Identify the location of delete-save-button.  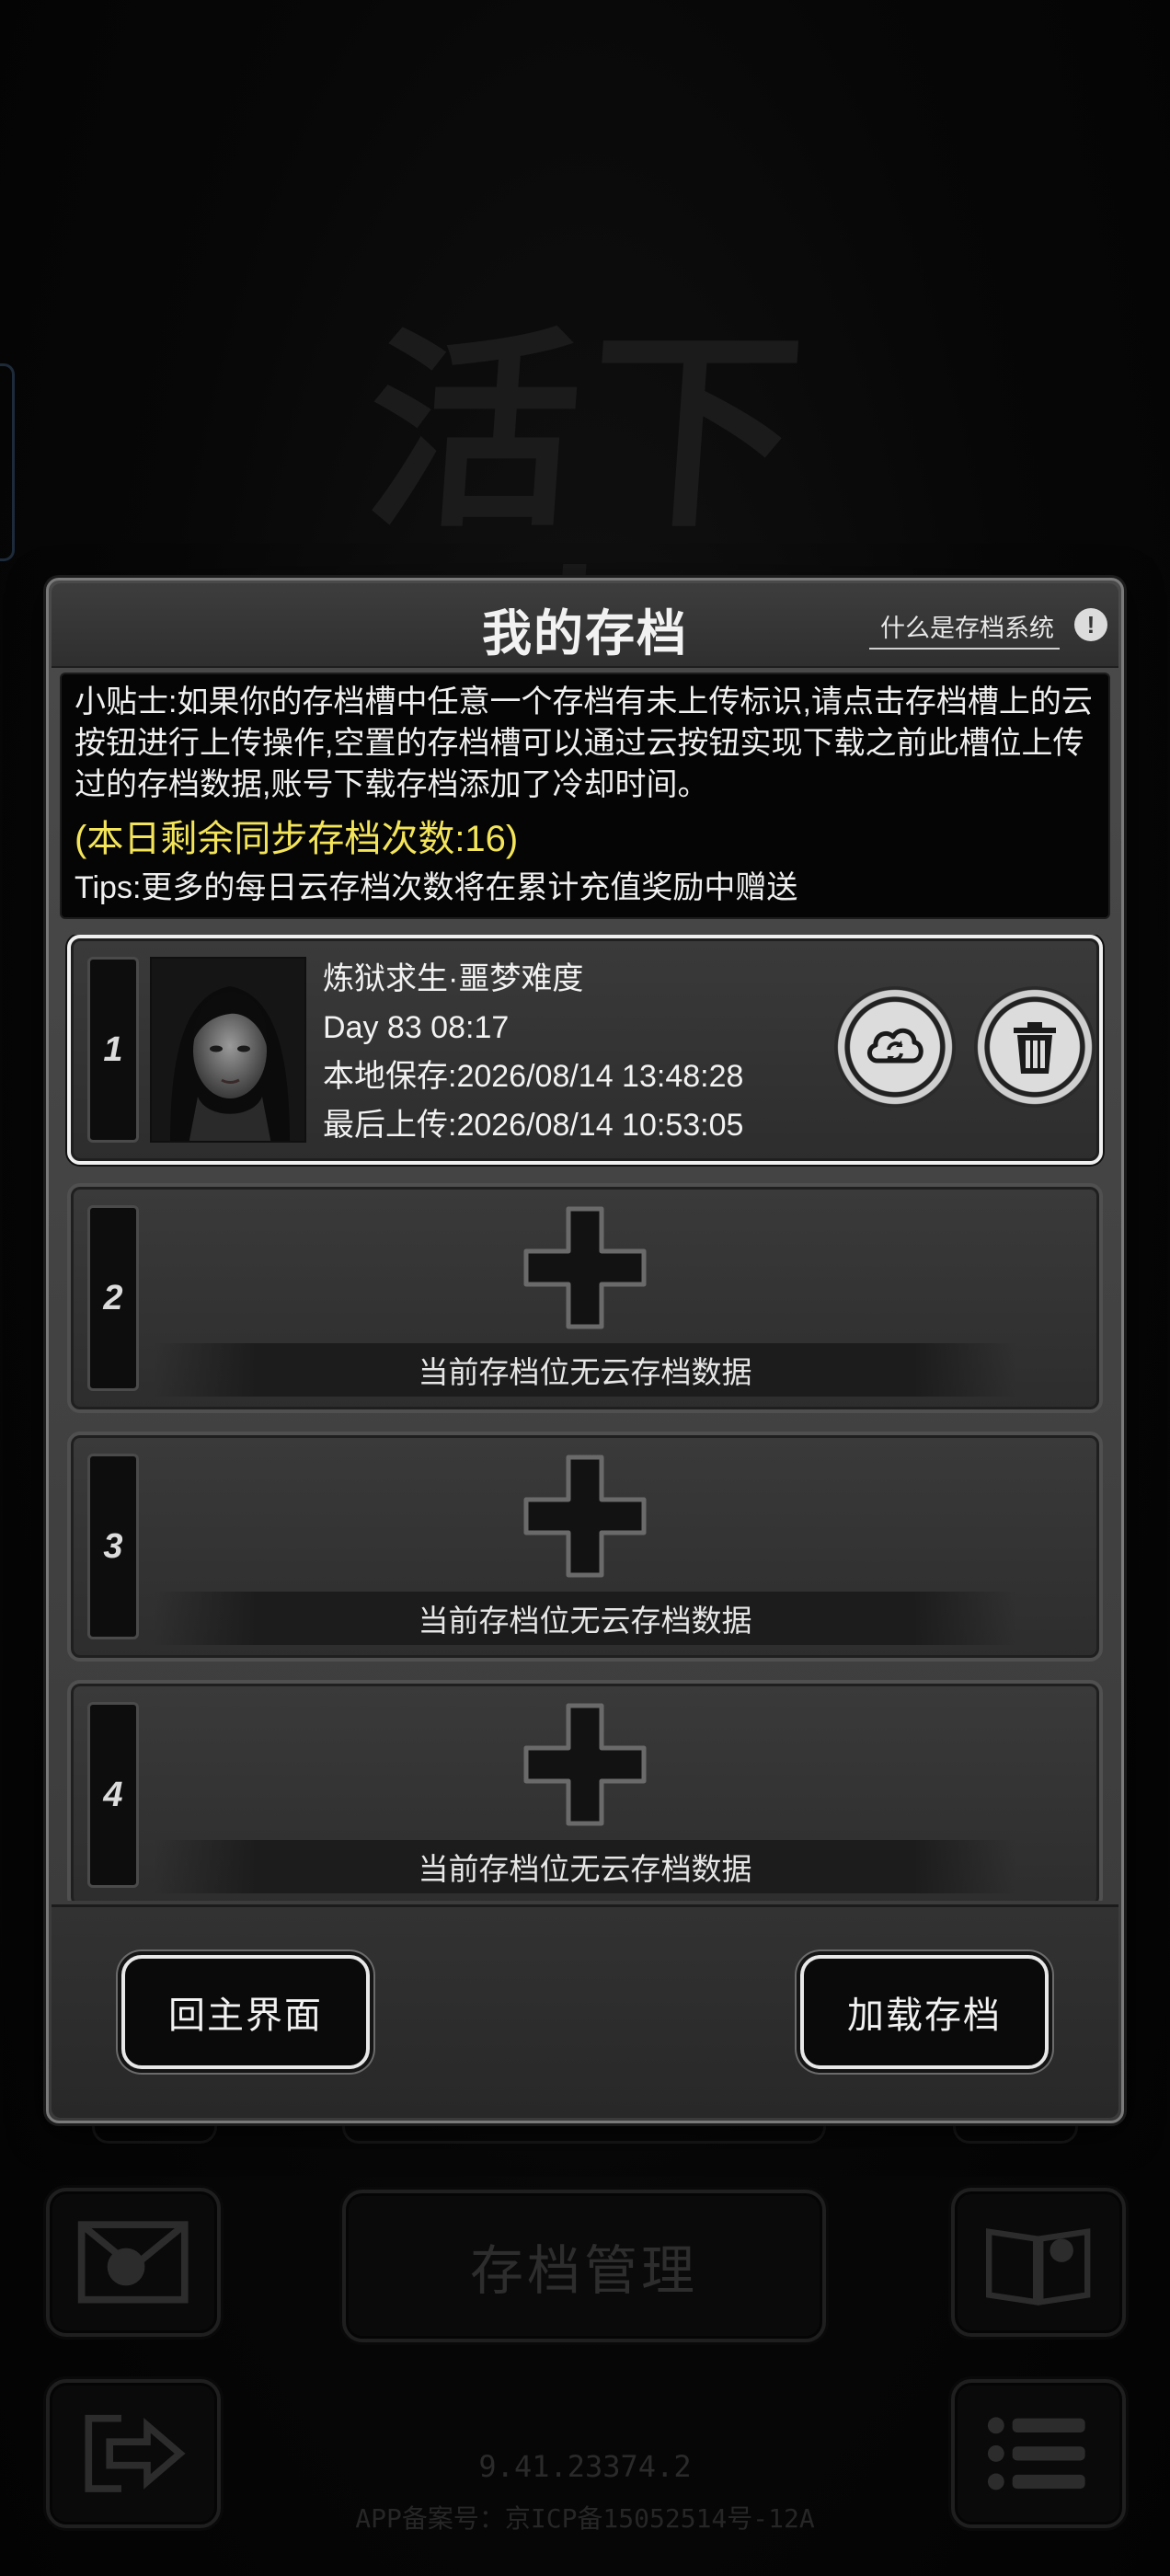
(1034, 1047).